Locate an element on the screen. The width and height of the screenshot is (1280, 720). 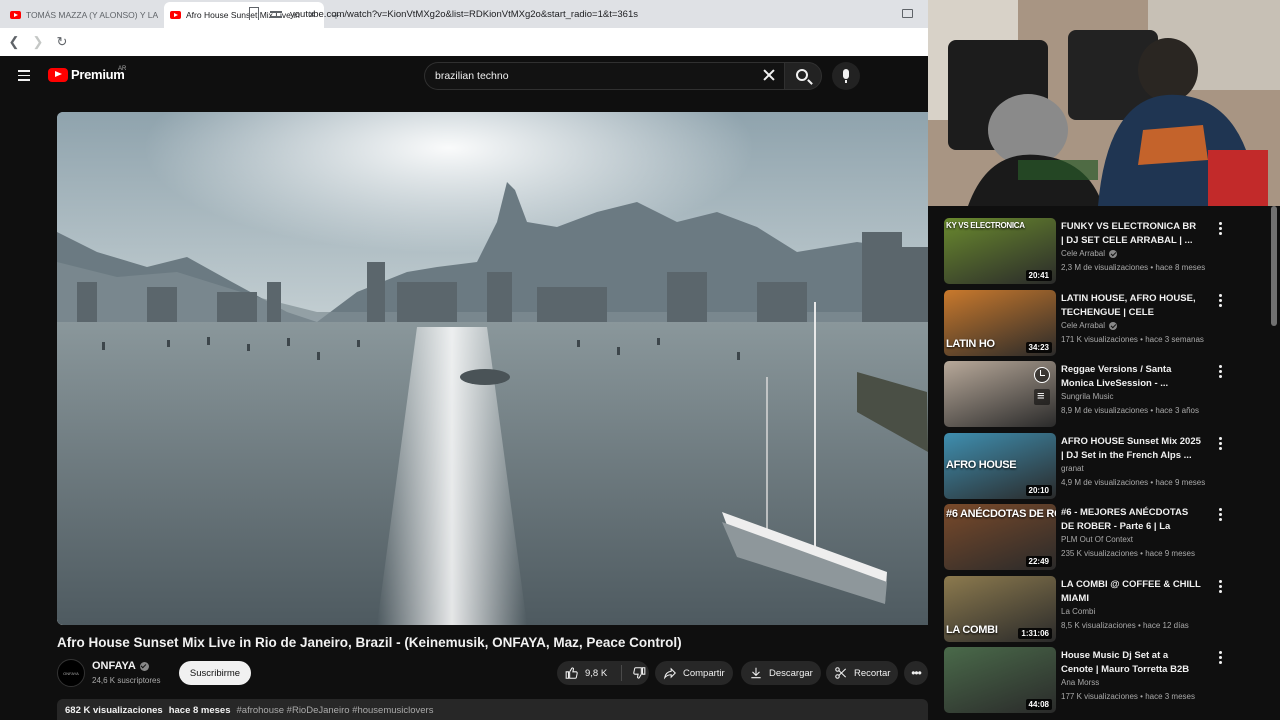
more-horizontal-icon: ••• is located at coordinates (916, 673).